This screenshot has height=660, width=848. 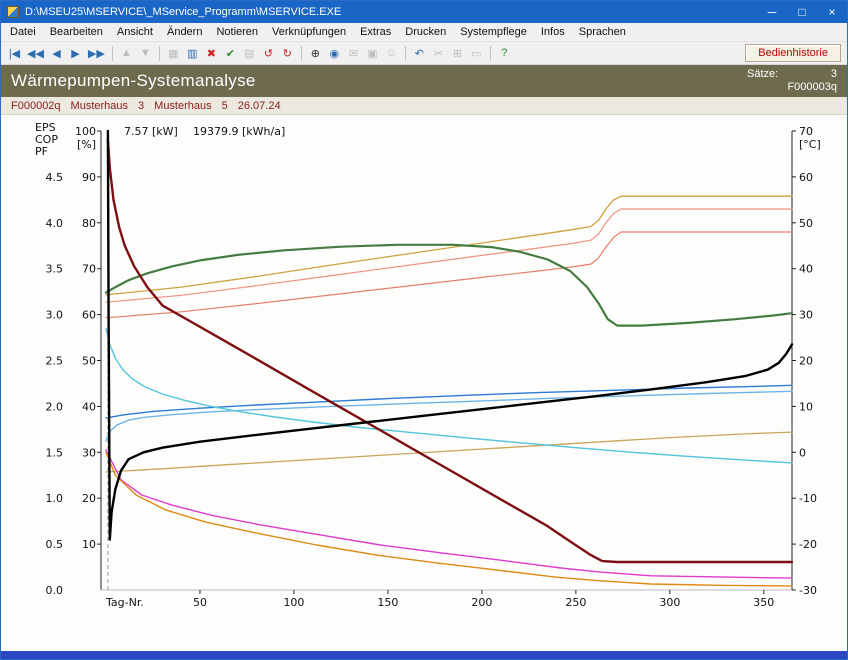 I want to click on record-part-4: 5, so click(x=224, y=105).